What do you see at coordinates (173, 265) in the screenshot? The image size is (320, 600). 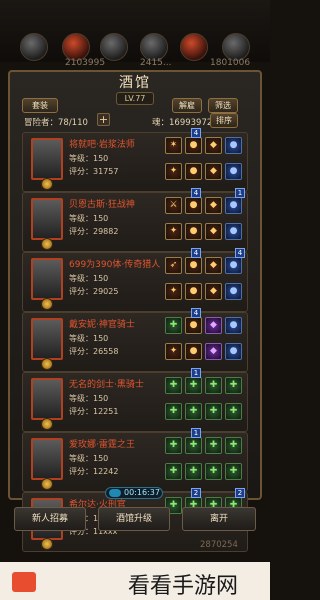 I see `equipment-slot: ➶` at bounding box center [173, 265].